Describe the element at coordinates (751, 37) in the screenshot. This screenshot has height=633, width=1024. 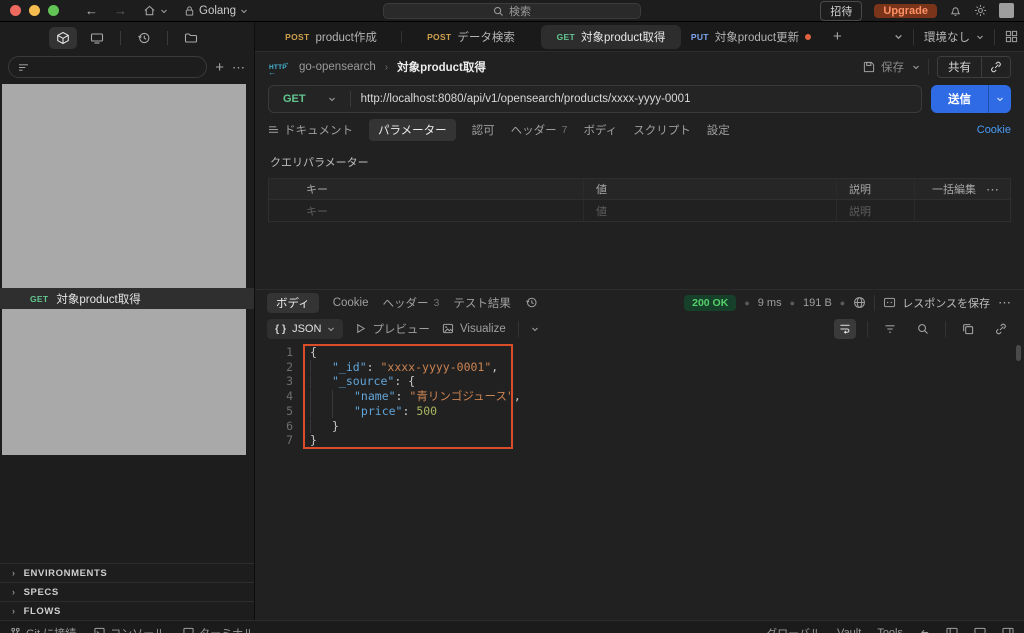
I see `tab-put-product-update: PUT 対象product更新` at that location.